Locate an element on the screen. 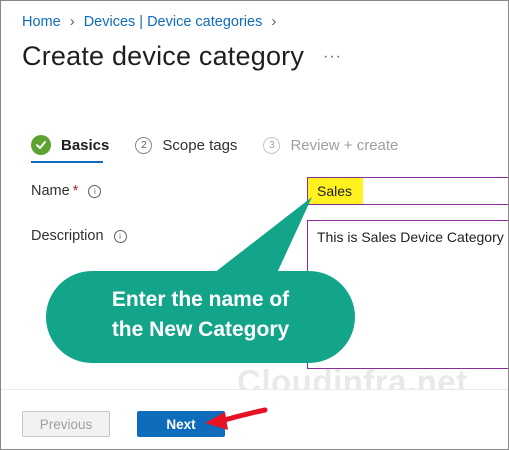 This screenshot has height=450, width=509. annotation-callout-text: Enter the name of the New Category is located at coordinates (200, 314).